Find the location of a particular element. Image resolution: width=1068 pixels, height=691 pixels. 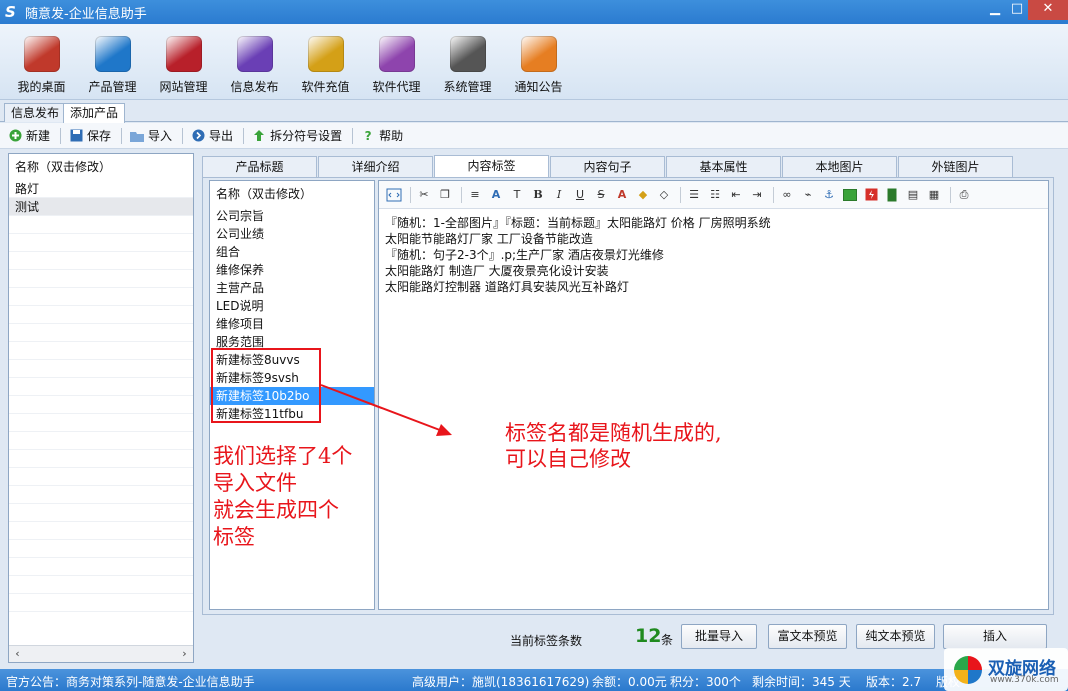

export-button-label: 导出 is located at coordinates (221, 136).